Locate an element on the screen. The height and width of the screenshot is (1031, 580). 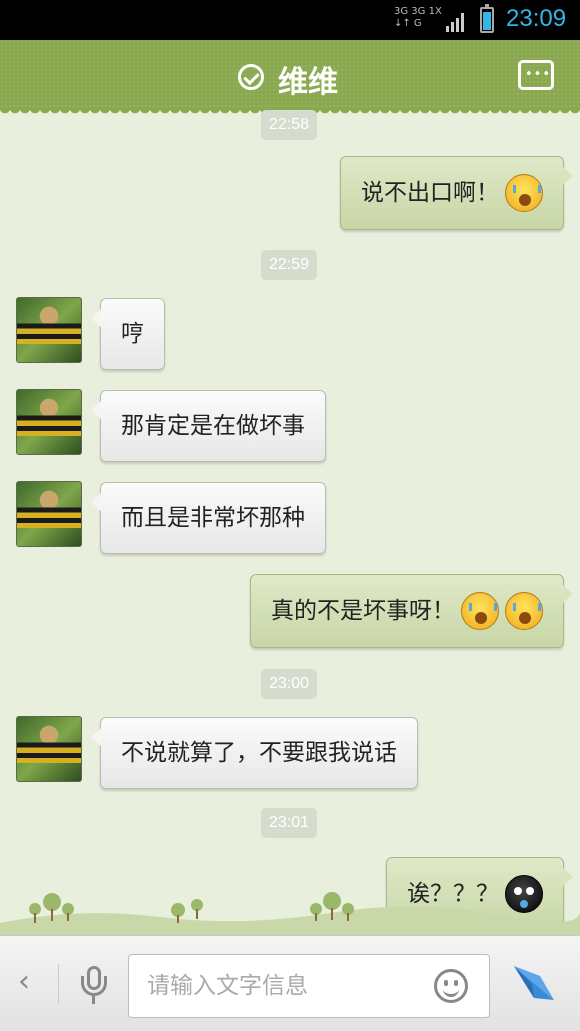
sent-message: 说不出口啊！ is located at coordinates (456, 193).